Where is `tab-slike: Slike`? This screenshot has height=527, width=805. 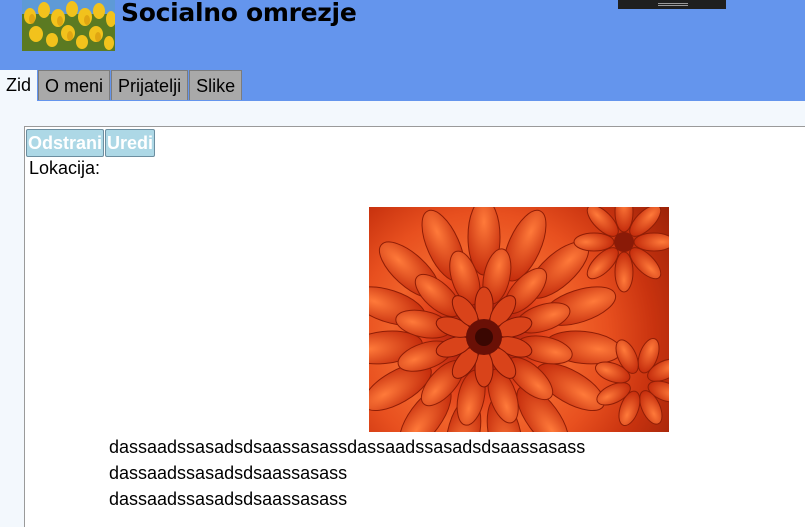 tab-slike: Slike is located at coordinates (216, 85).